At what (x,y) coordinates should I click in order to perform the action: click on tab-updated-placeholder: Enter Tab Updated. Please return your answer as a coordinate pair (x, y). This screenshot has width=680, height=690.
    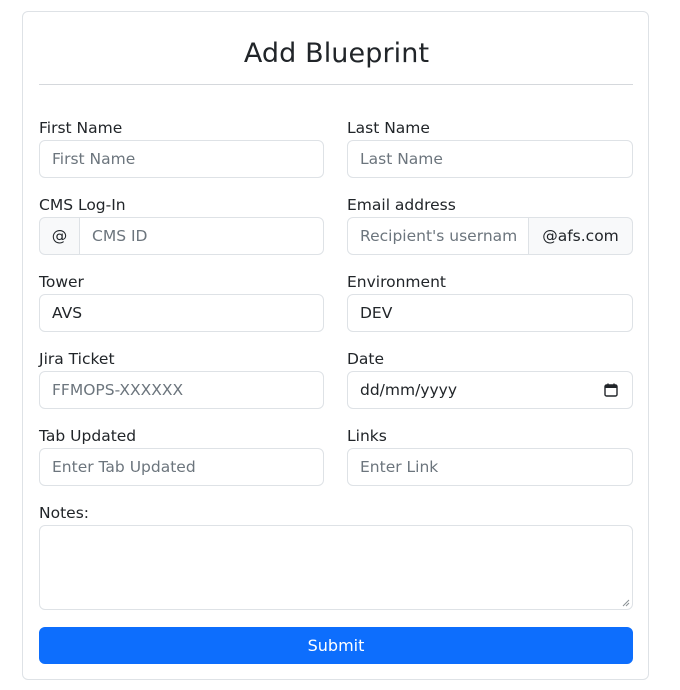
    Looking at the image, I should click on (124, 467).